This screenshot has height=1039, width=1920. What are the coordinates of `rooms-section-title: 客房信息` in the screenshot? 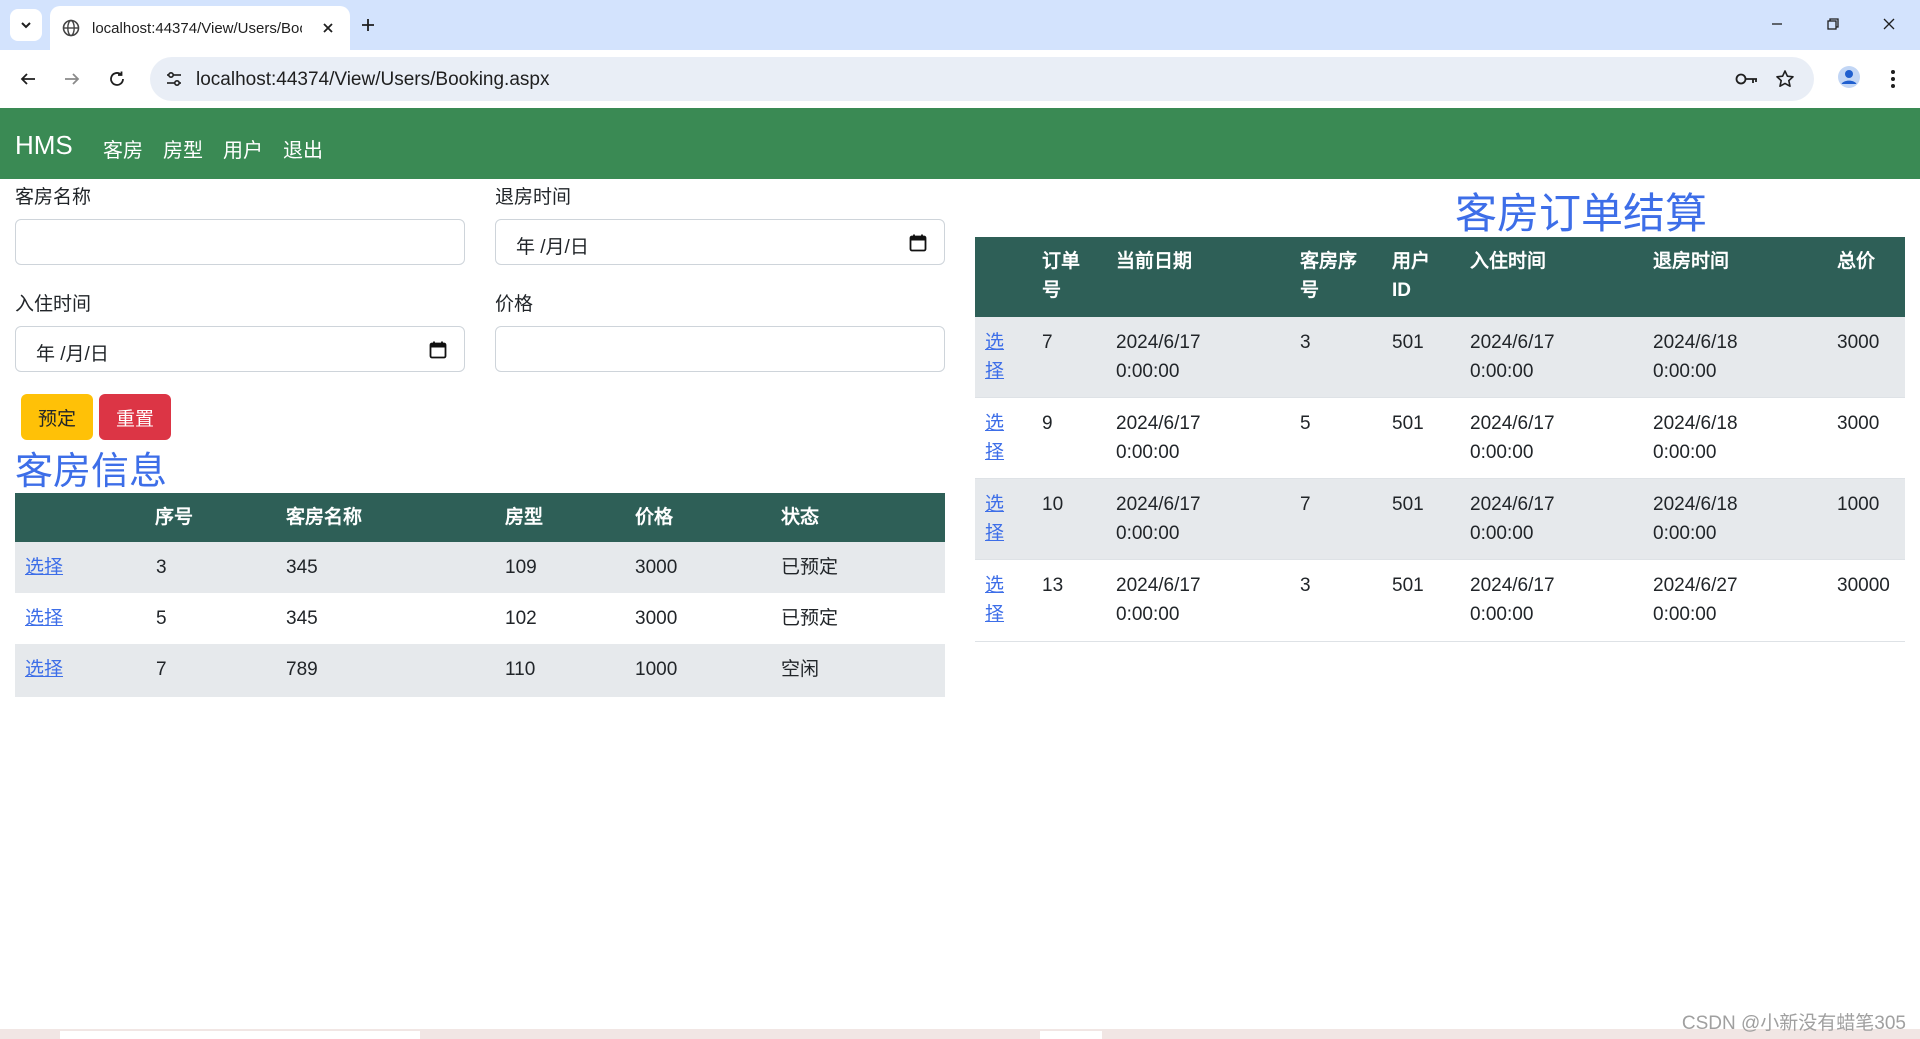 It's located at (91, 472).